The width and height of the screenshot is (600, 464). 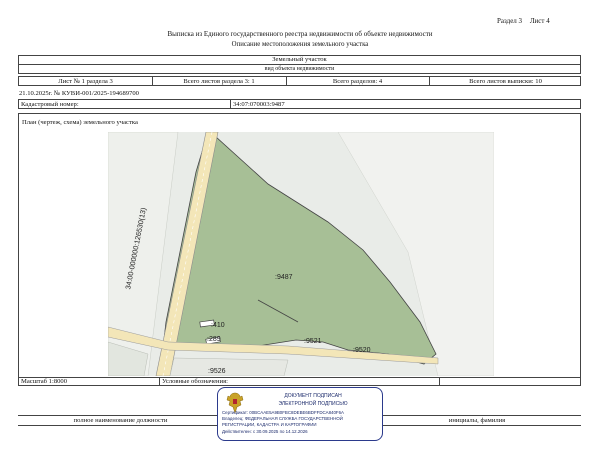 What do you see at coordinates (269, 424) in the screenshot?
I see `stamp-owner-2: РЕГИСТРАЦИИ, КАДАСТРА И КАРТОГРАФИИ` at bounding box center [269, 424].